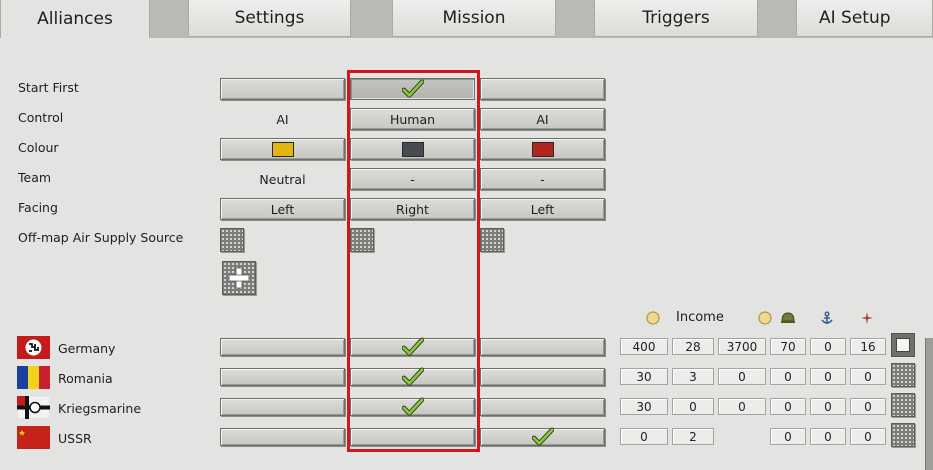  What do you see at coordinates (788, 376) in the screenshot?
I see `stat-romania-4: 0` at bounding box center [788, 376].